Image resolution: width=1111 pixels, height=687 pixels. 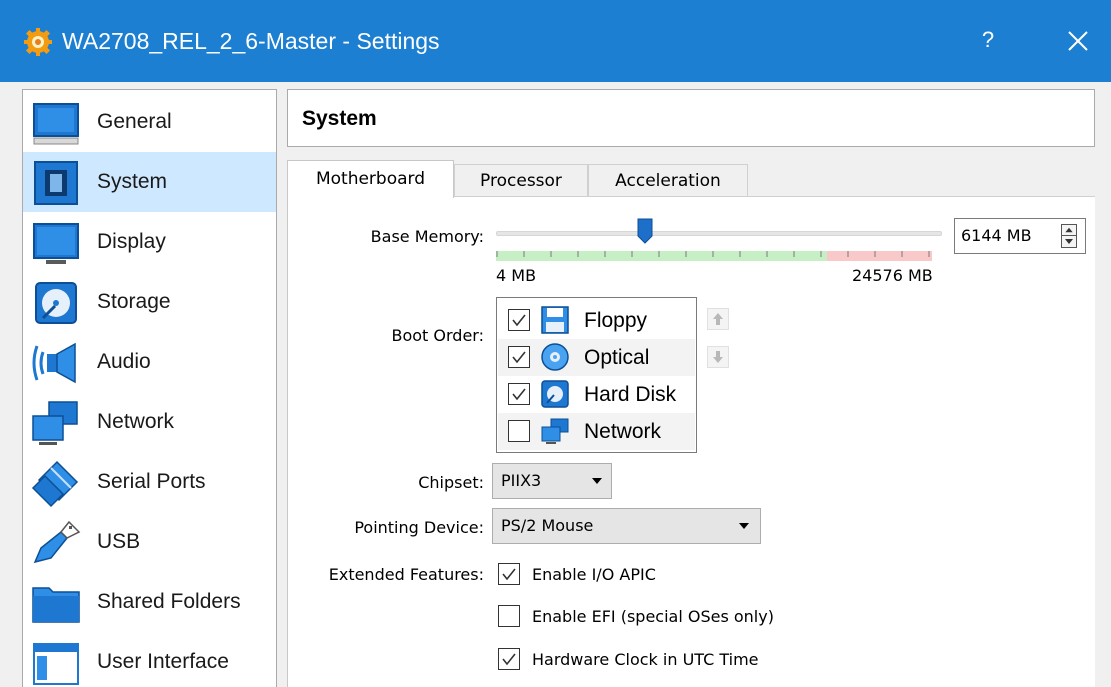 I want to click on boot-network-checkbox, so click(x=519, y=431).